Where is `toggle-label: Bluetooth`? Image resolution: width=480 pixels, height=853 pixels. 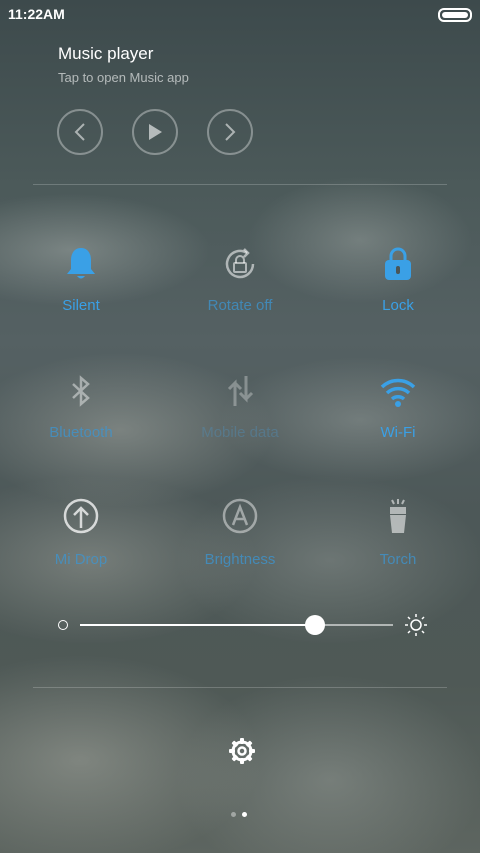
toggle-label: Bluetooth is located at coordinates (81, 432).